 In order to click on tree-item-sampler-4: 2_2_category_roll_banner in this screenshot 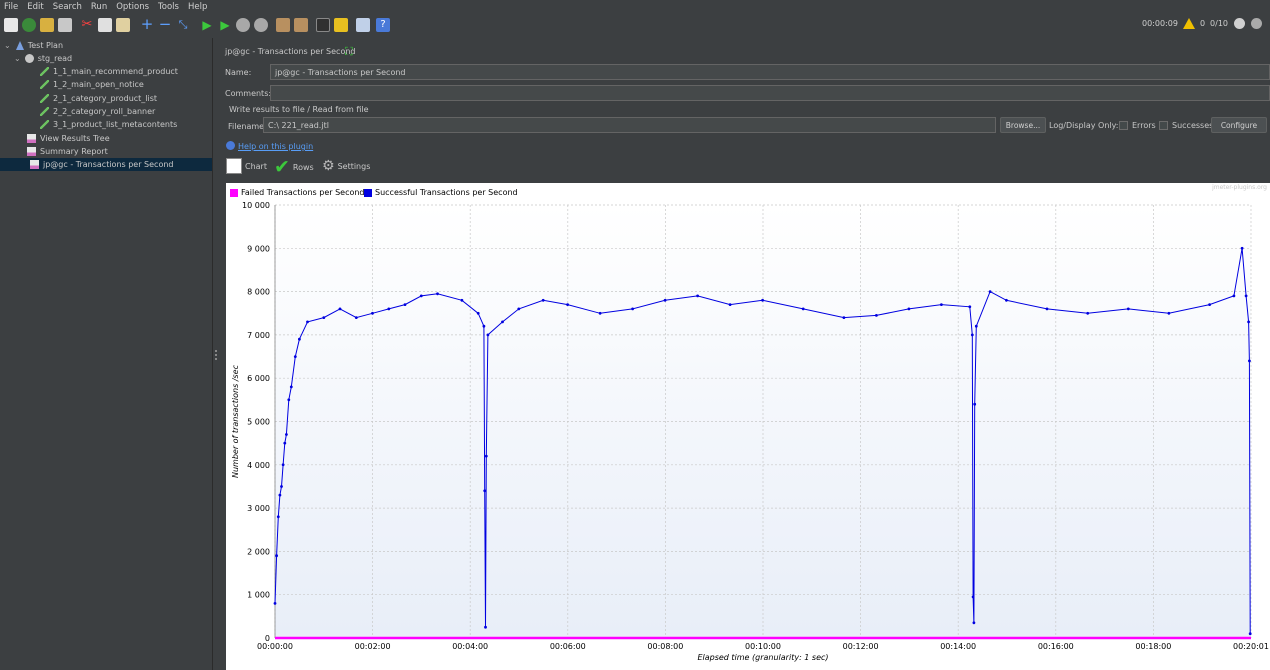, I will do `click(97, 111)`.